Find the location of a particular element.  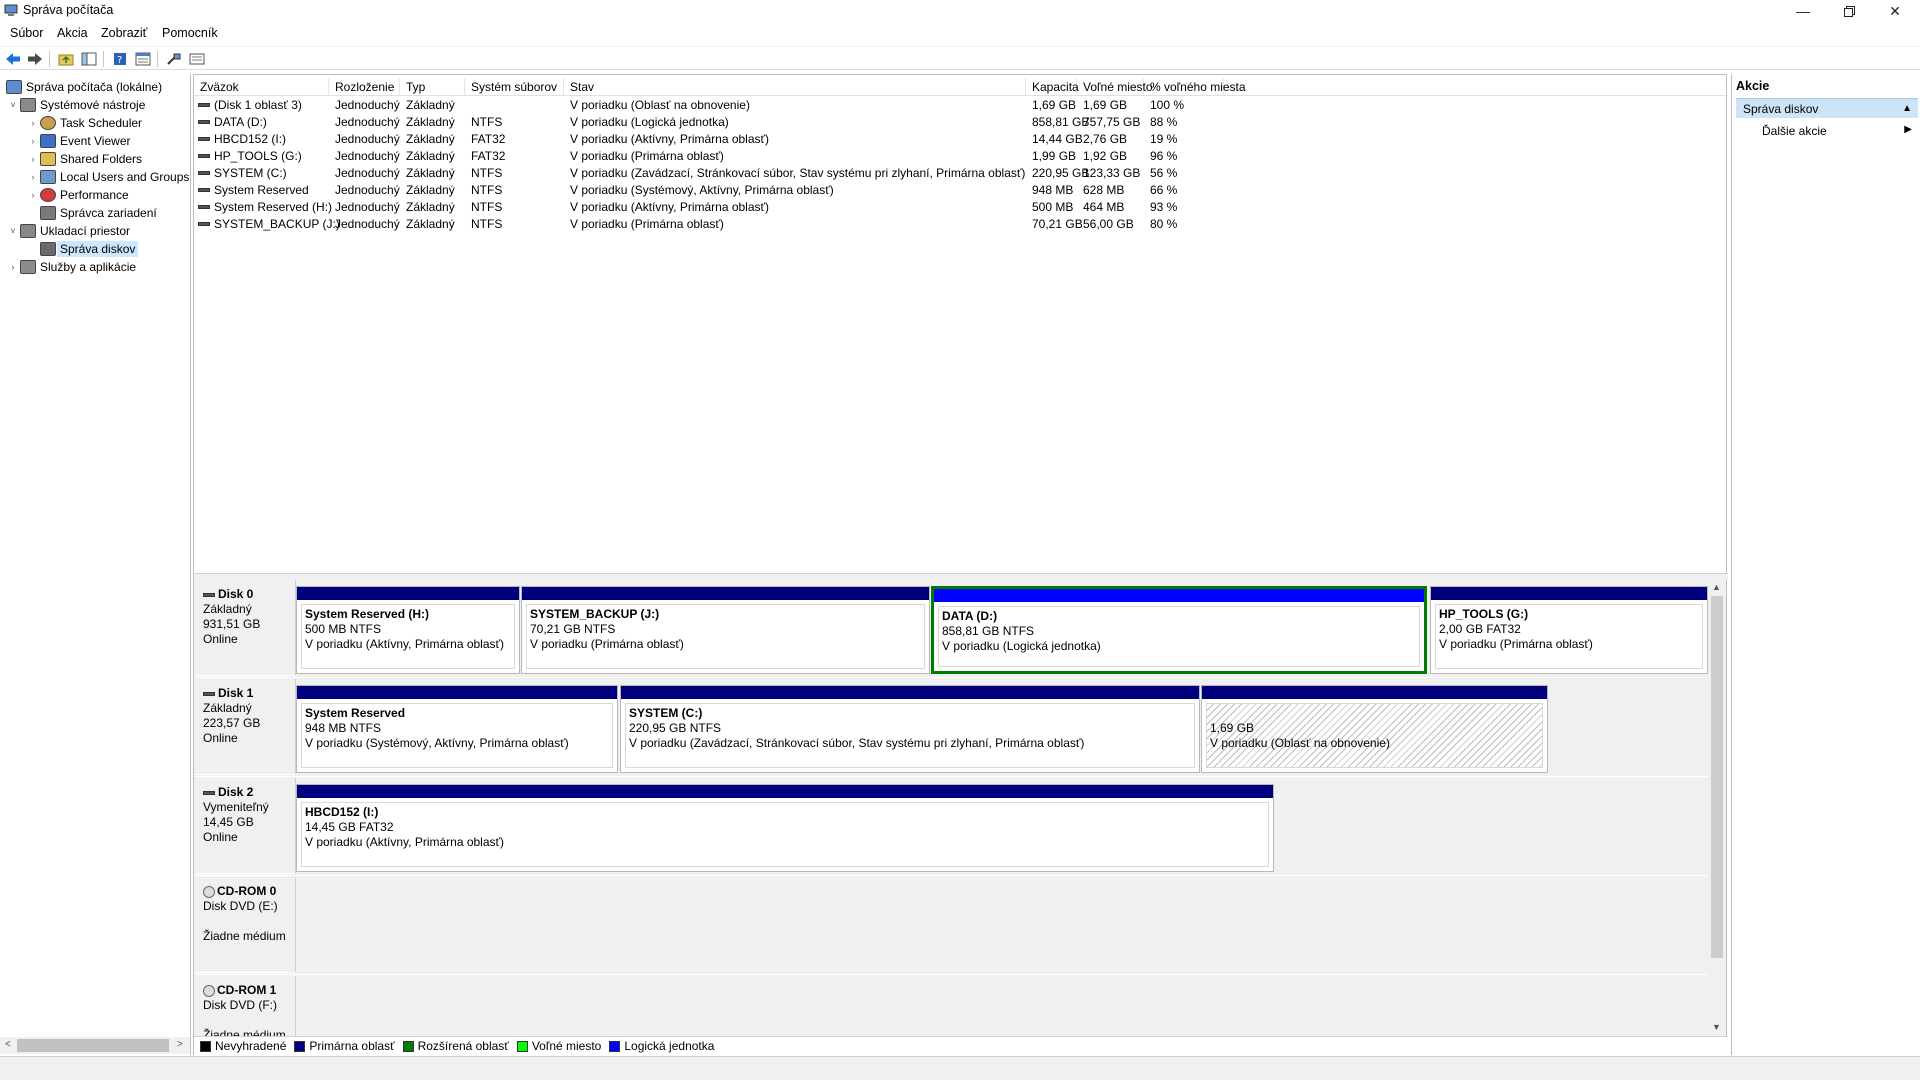

tree-horizontal-scrollbar: < > is located at coordinates (95, 1045).